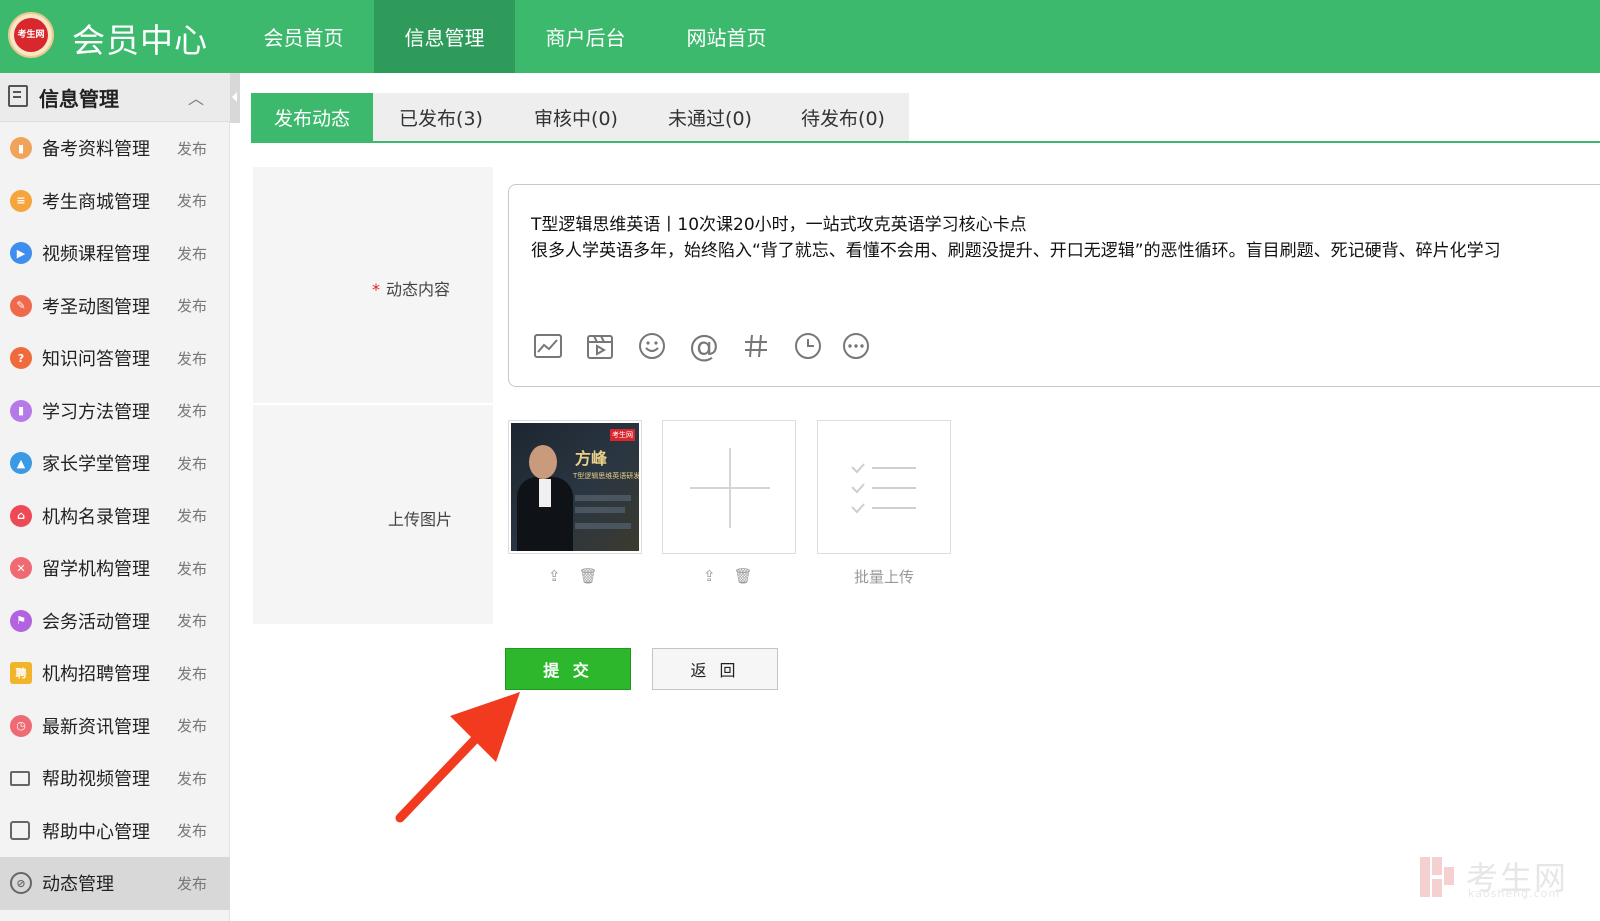  I want to click on upload-label: 上传图片, so click(420, 519).